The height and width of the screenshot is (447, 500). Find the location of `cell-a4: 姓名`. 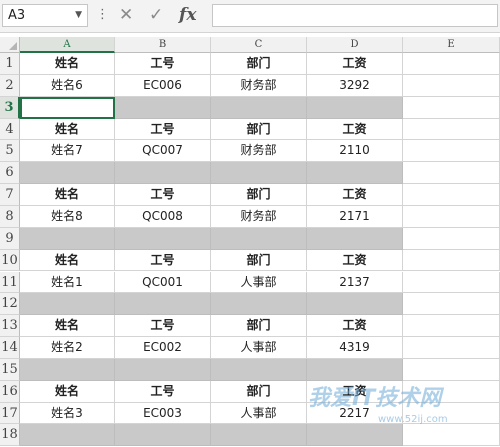

cell-a4: 姓名 is located at coordinates (67, 129).